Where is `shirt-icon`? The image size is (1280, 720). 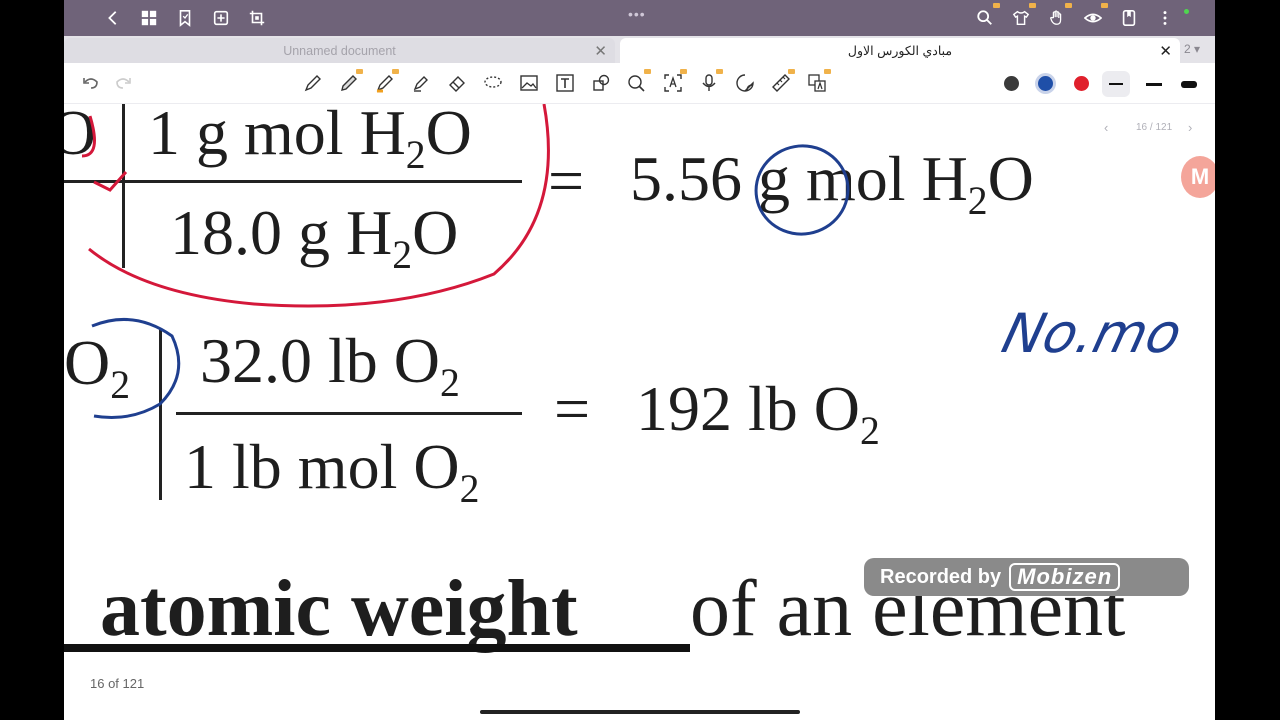
shirt-icon is located at coordinates (1023, 16).